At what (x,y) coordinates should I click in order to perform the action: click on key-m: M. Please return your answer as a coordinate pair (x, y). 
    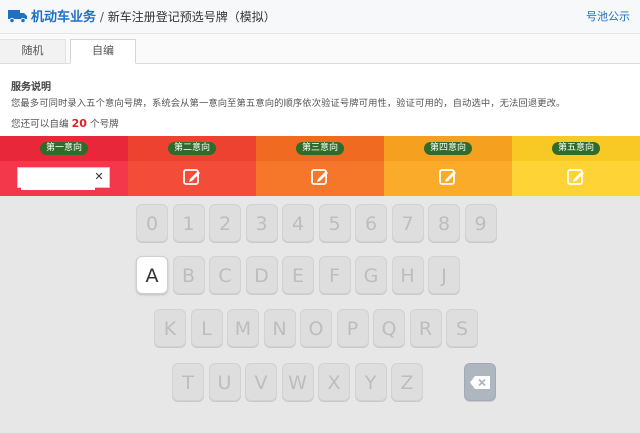
    Looking at the image, I should click on (243, 328).